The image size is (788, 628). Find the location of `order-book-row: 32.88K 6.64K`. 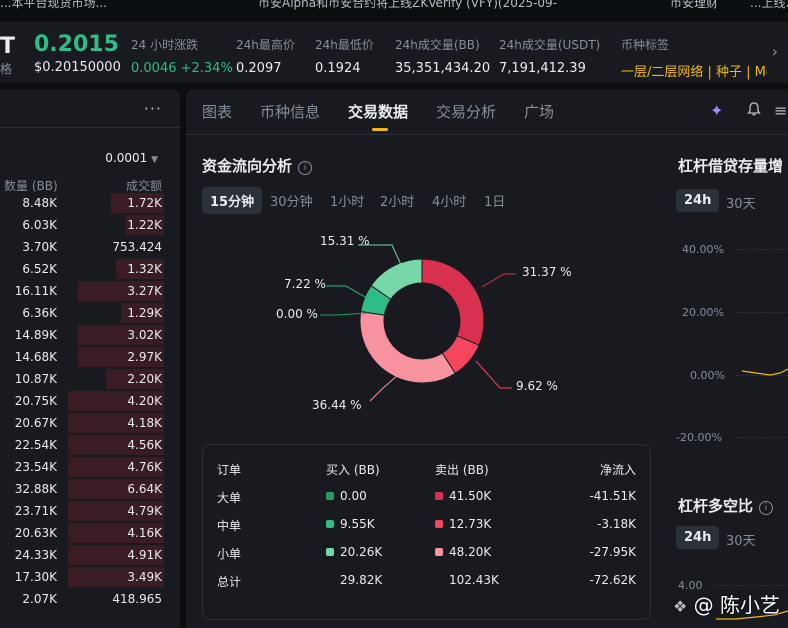

order-book-row: 32.88K 6.64K is located at coordinates (90, 489).